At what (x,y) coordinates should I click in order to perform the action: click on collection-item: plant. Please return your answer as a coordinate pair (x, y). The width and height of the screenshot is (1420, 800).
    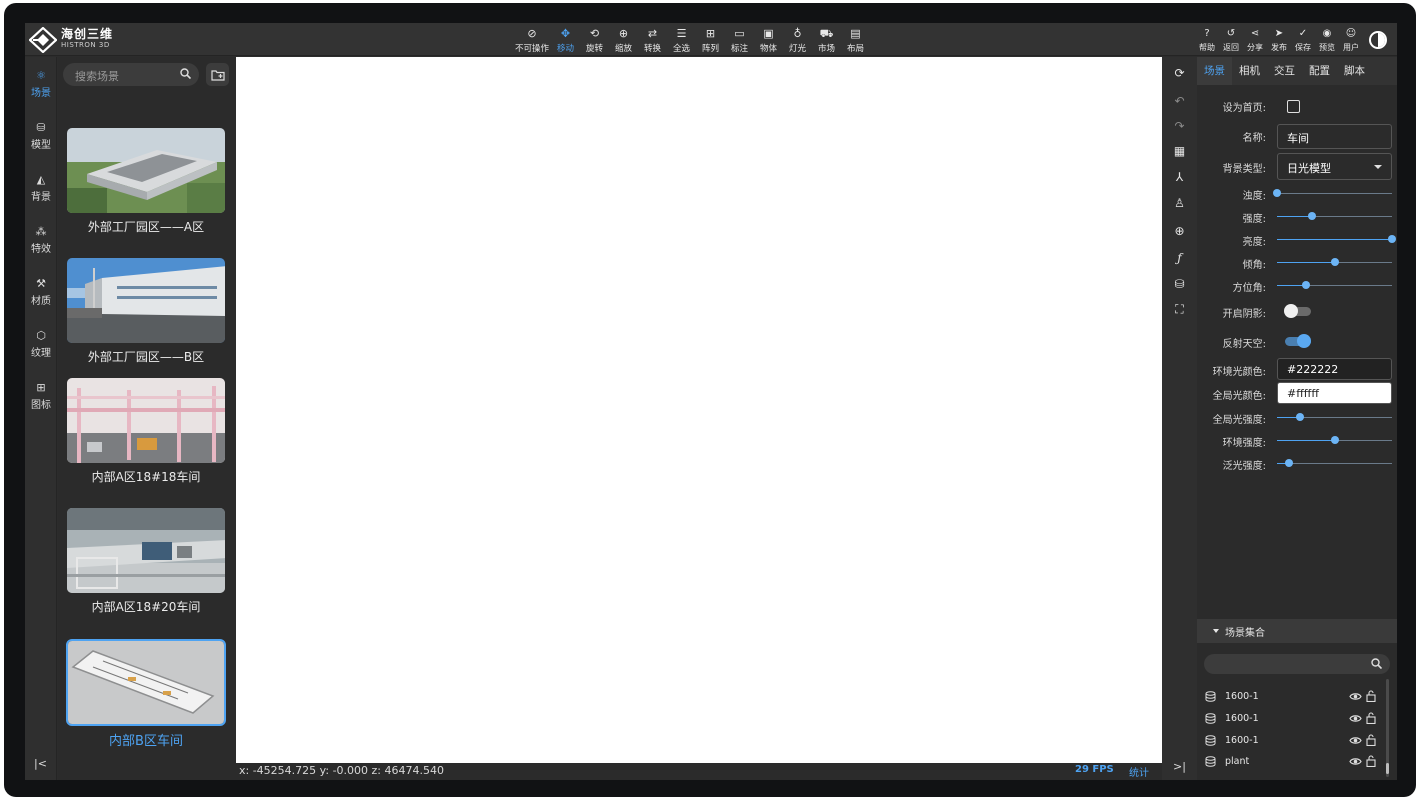
    Looking at the image, I should click on (1292, 762).